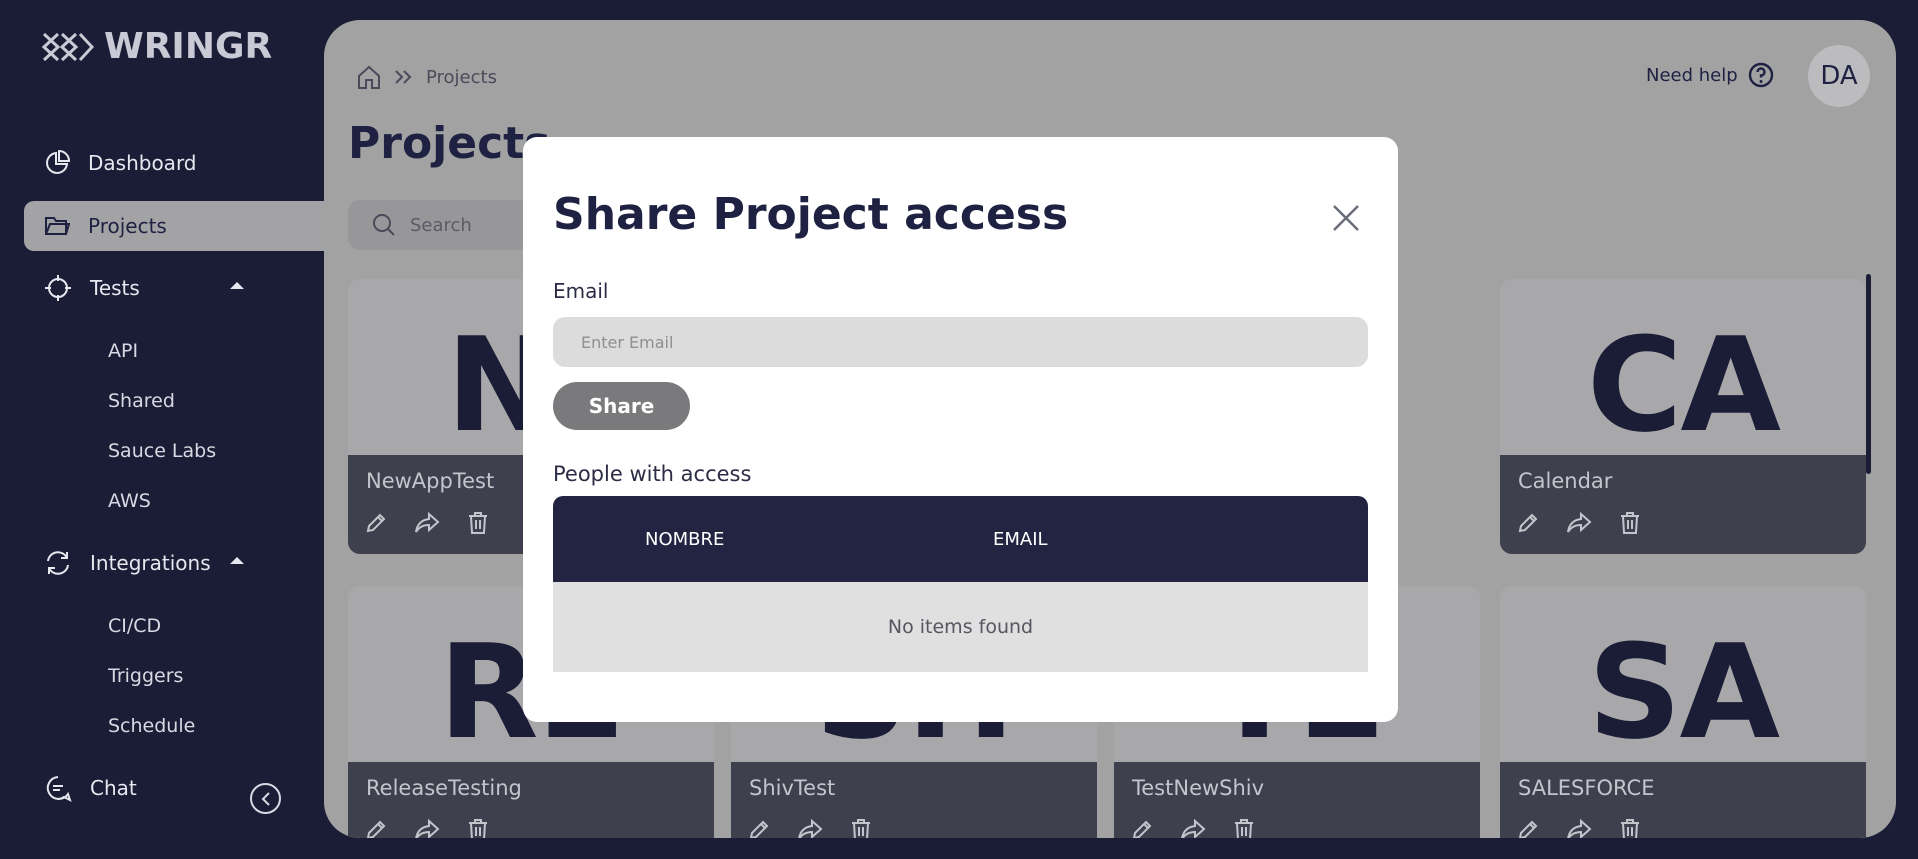  Describe the element at coordinates (444, 788) in the screenshot. I see `project-name: ReleaseTesting` at that location.